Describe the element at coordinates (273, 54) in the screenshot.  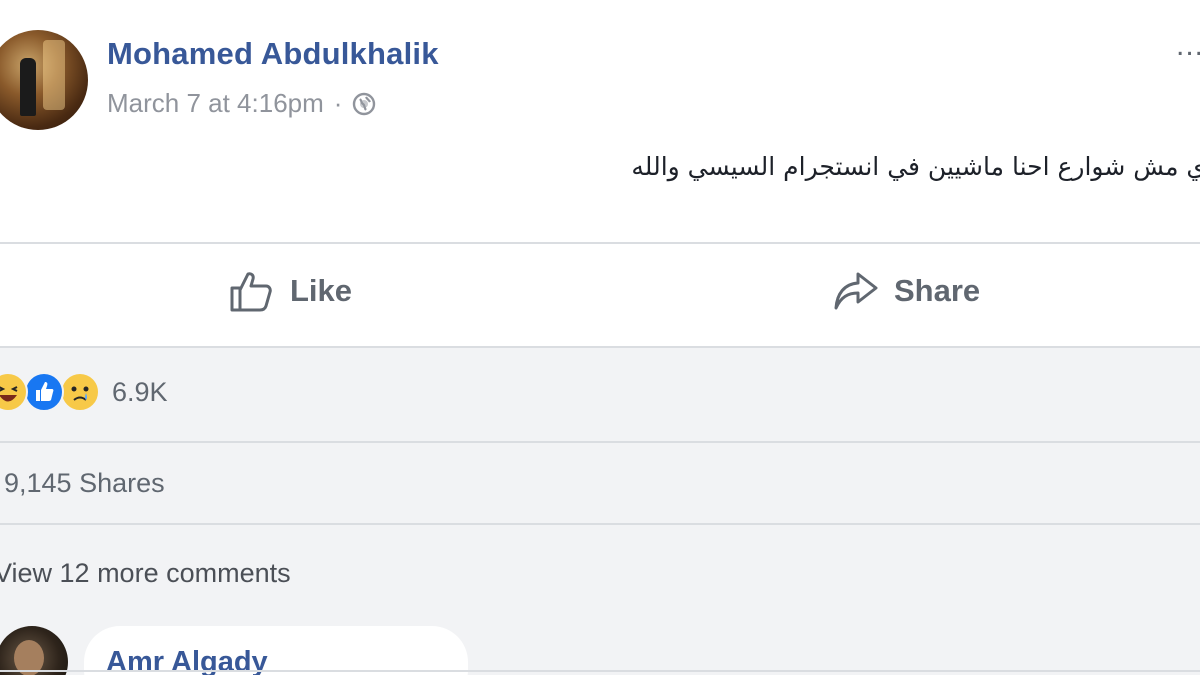
I see `author-name-link: Mohamed Abdulkhalik` at that location.